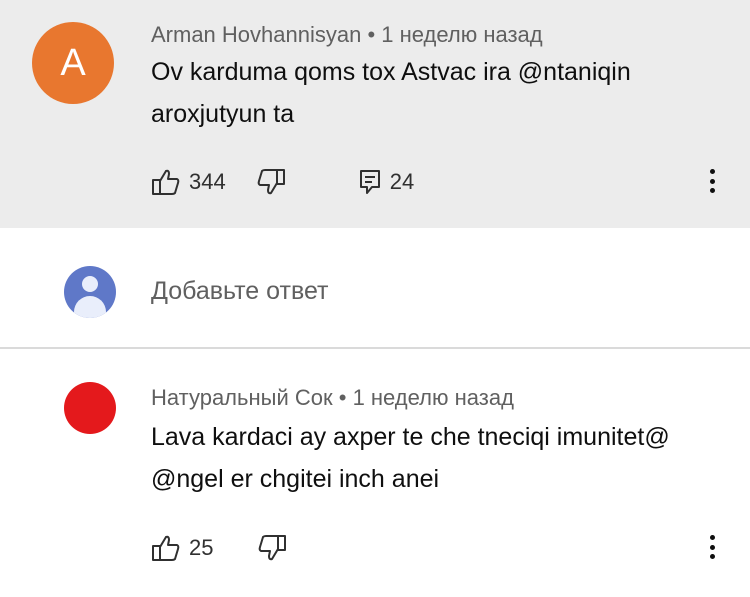 This screenshot has width=750, height=597. I want to click on reply-icon, so click(369, 182).